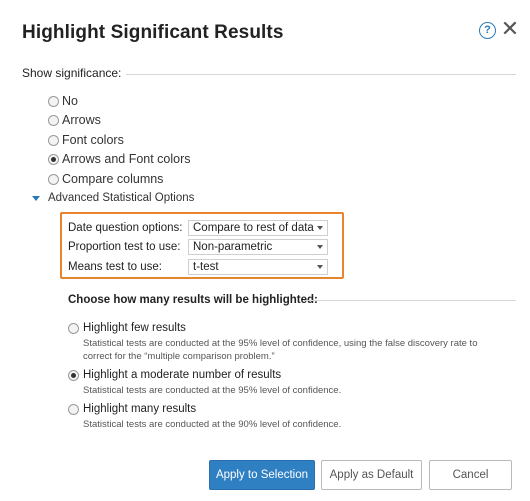 The width and height of the screenshot is (530, 501). What do you see at coordinates (93, 140) in the screenshot?
I see `radio-label: Font colors` at bounding box center [93, 140].